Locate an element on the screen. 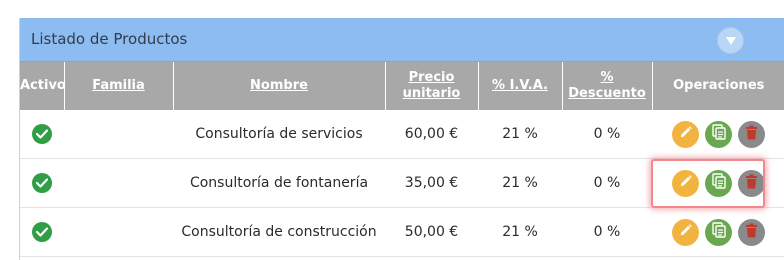 The width and height of the screenshot is (784, 260). cell-nombre: Consultoría de fontanería is located at coordinates (279, 183).